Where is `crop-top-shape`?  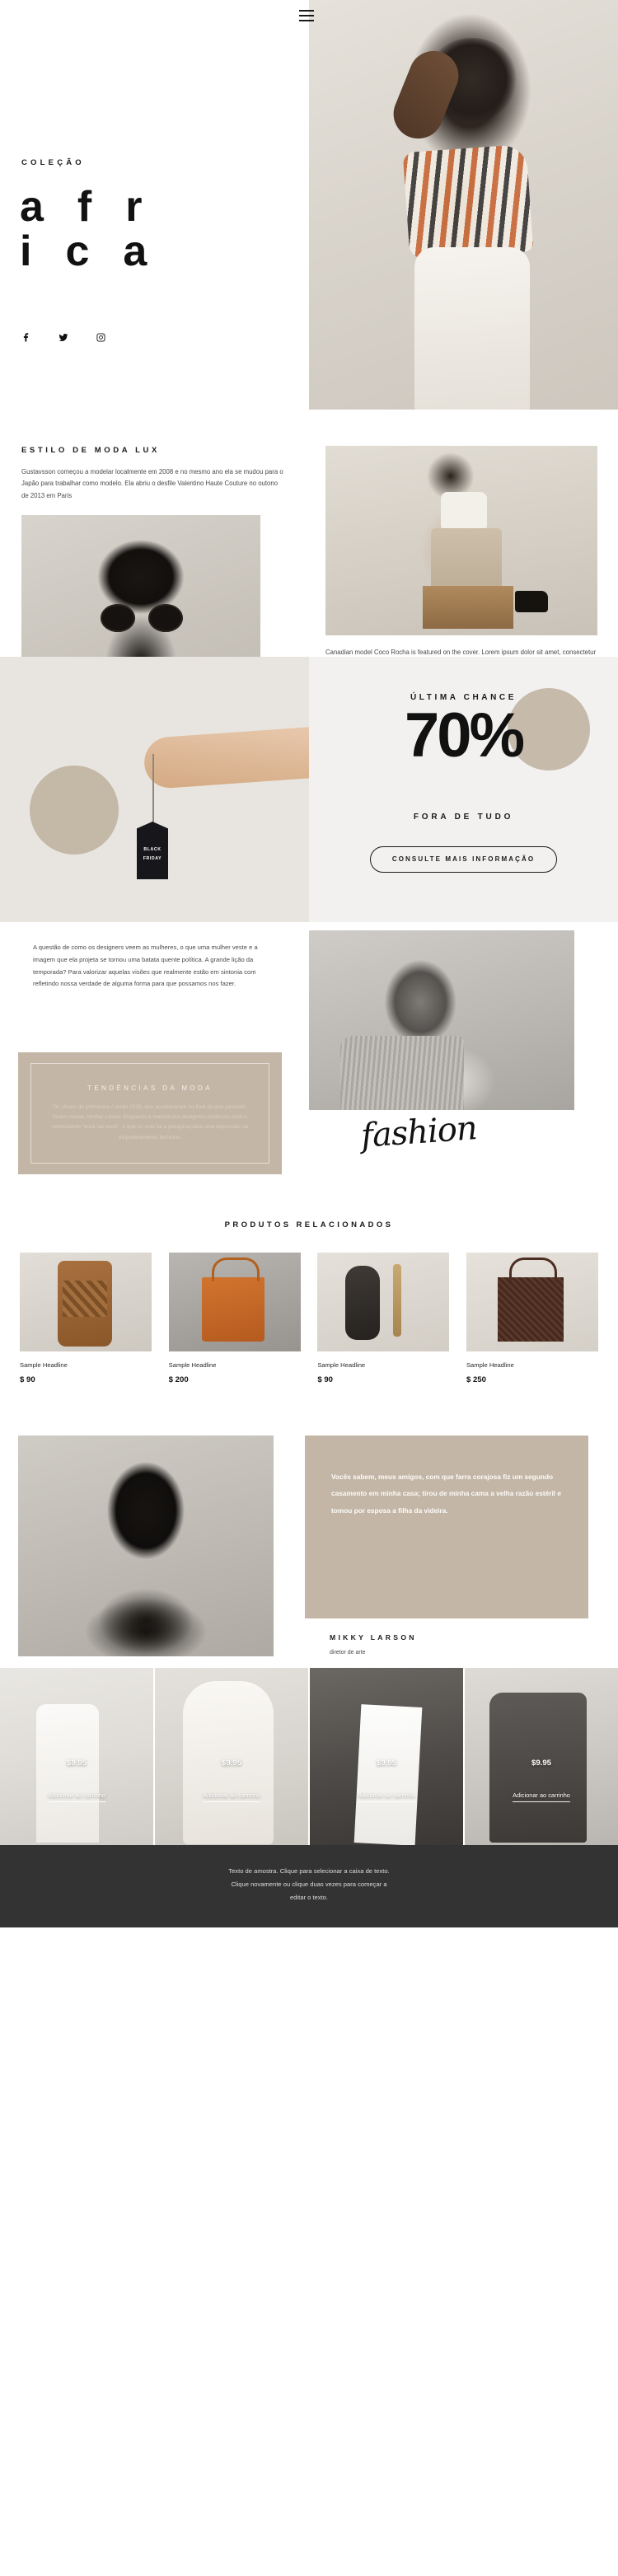 crop-top-shape is located at coordinates (464, 512).